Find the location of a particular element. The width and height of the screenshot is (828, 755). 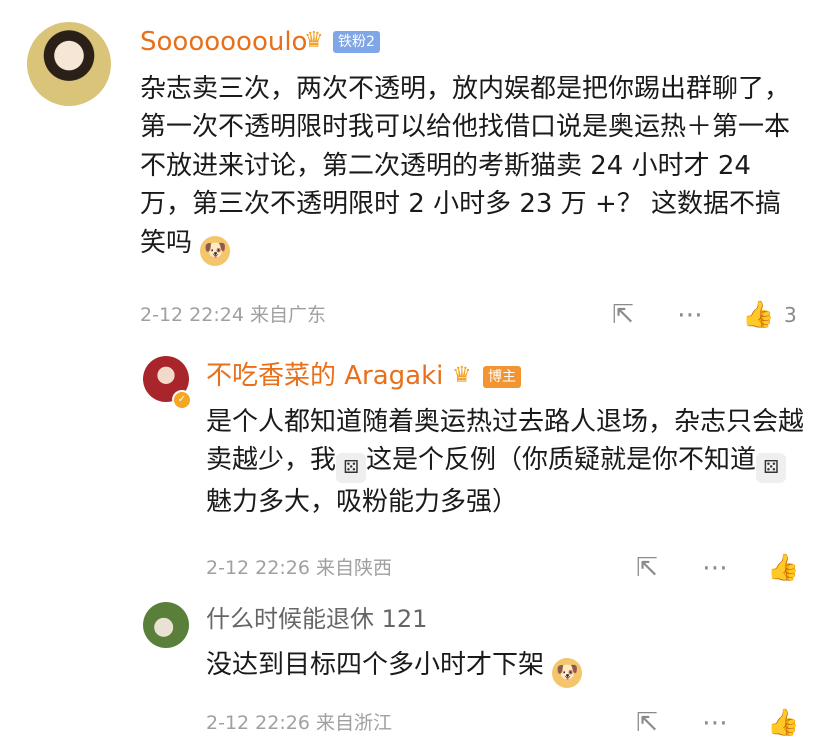

reply-text-content: 没达到目标四个多小时才下架 is located at coordinates (375, 665).